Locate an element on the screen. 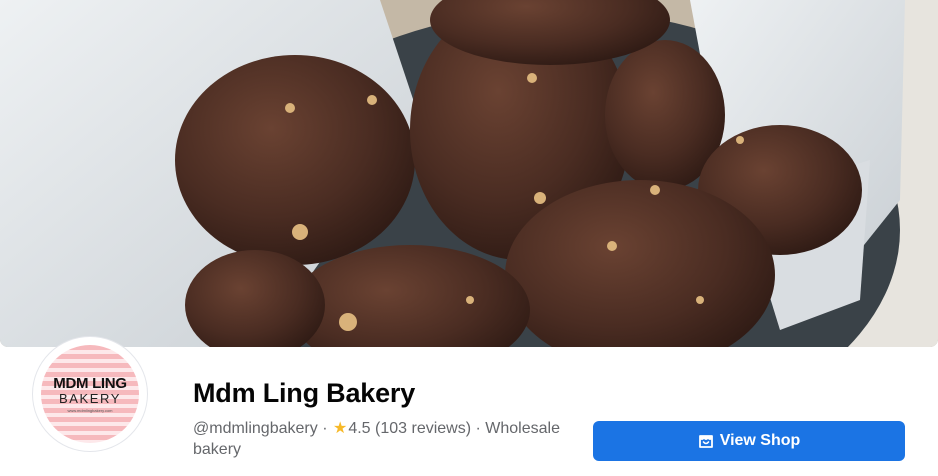  review-count: (103 reviews) is located at coordinates (423, 428).